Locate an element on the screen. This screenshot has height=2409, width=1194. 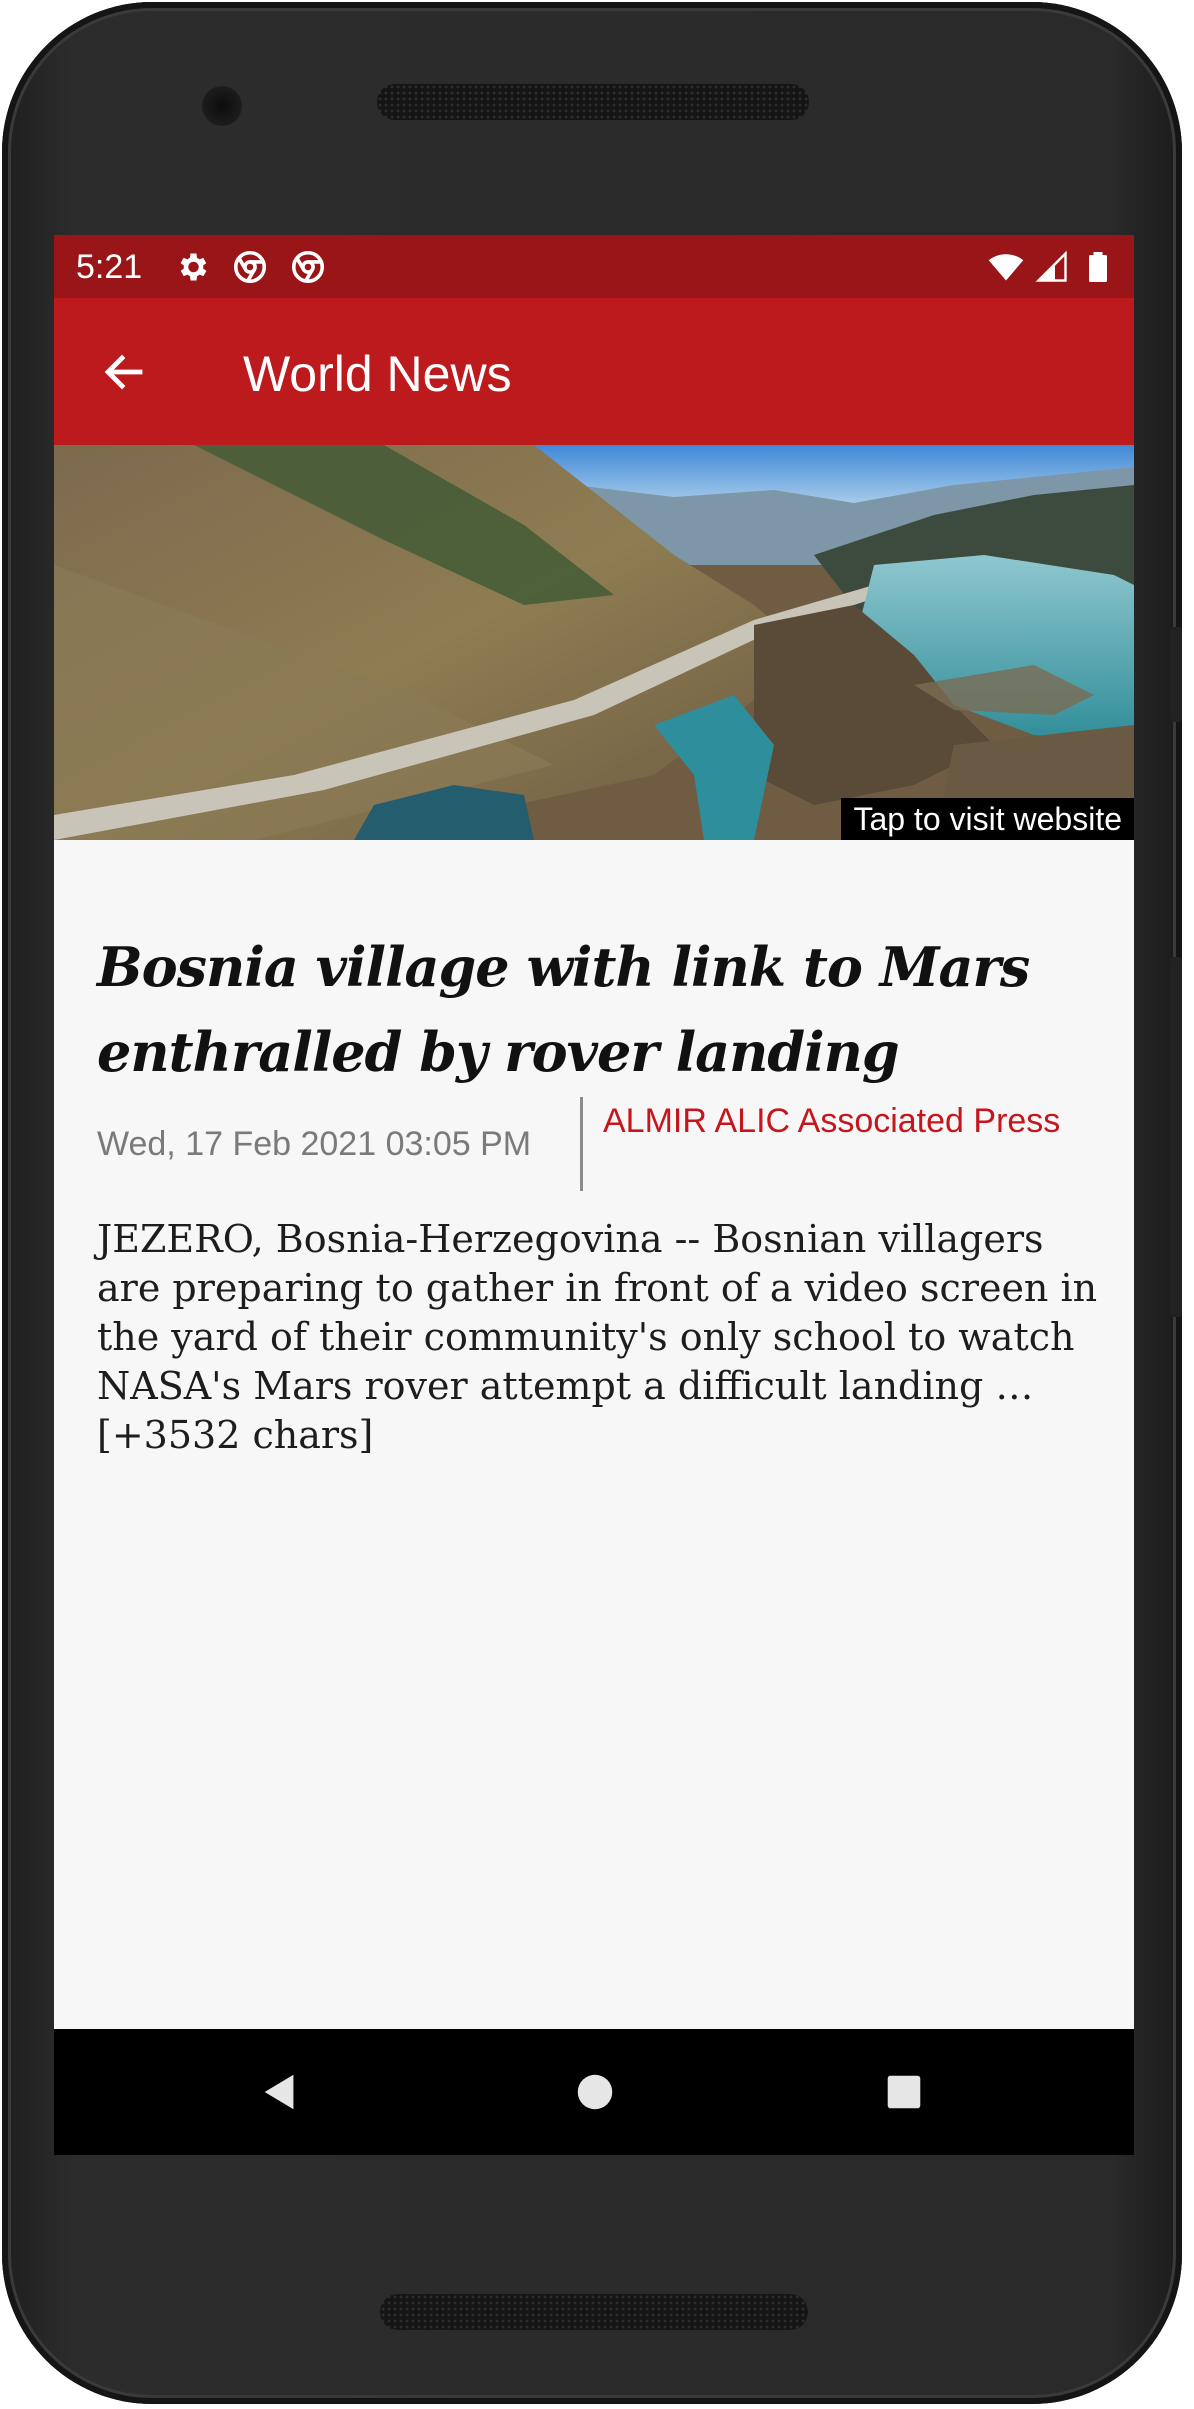
recents-square-icon is located at coordinates (904, 2092).